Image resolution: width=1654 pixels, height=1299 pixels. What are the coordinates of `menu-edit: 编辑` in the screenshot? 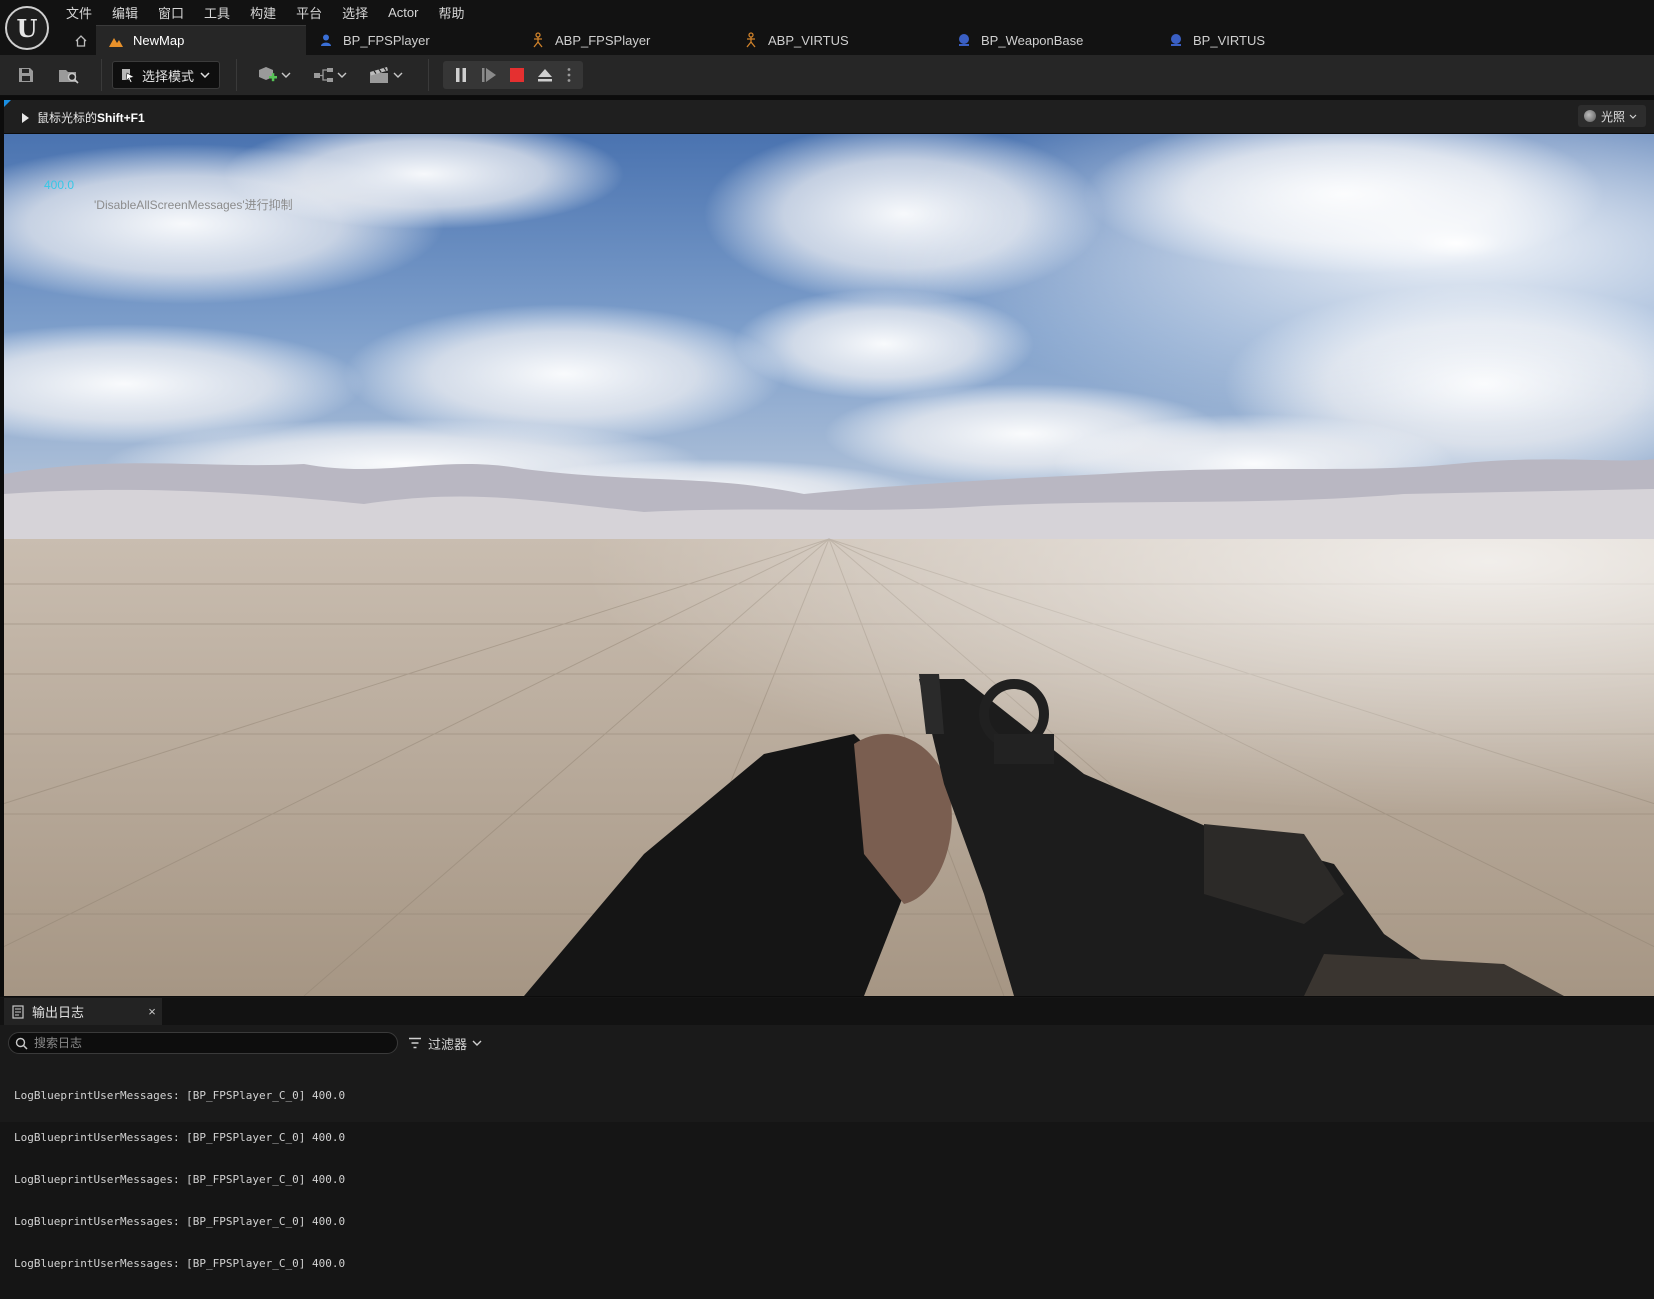 It's located at (125, 12).